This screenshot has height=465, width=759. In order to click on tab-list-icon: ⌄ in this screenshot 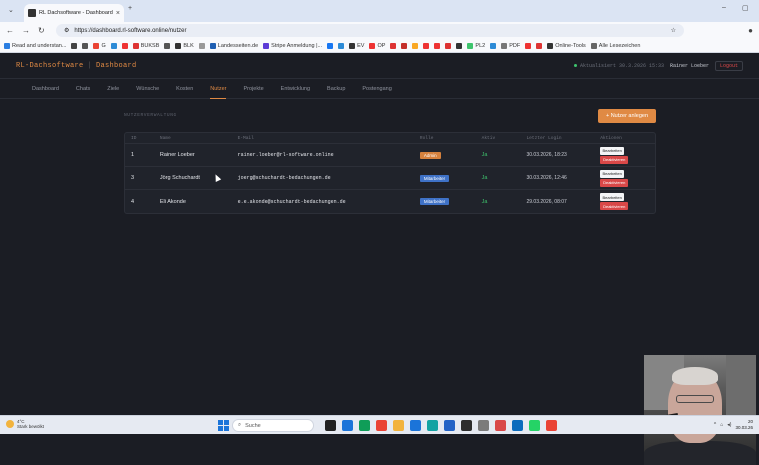, I will do `click(11, 10)`.